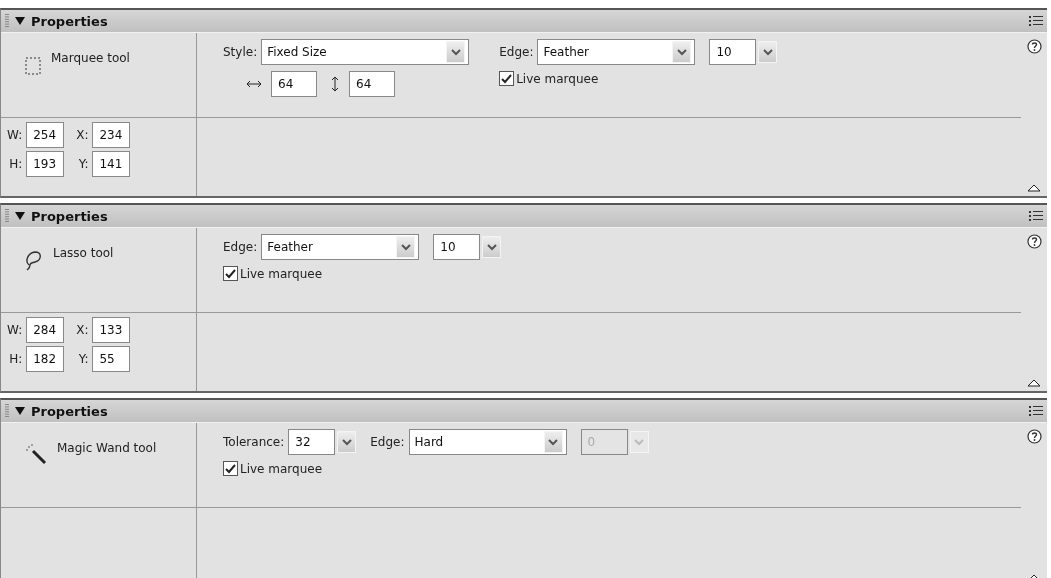 This screenshot has width=1051, height=578. What do you see at coordinates (111, 135) in the screenshot?
I see `coordinate-field: 234` at bounding box center [111, 135].